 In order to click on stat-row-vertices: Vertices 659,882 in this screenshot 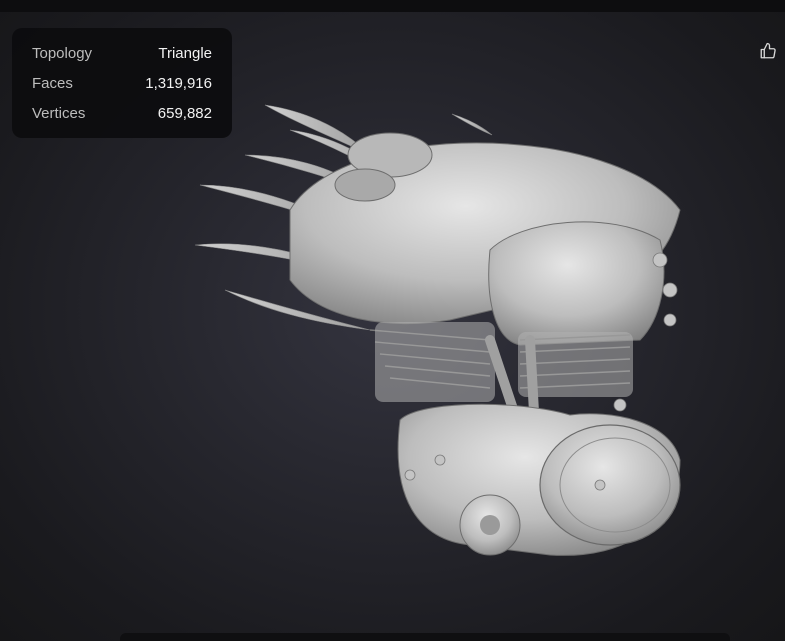, I will do `click(122, 115)`.